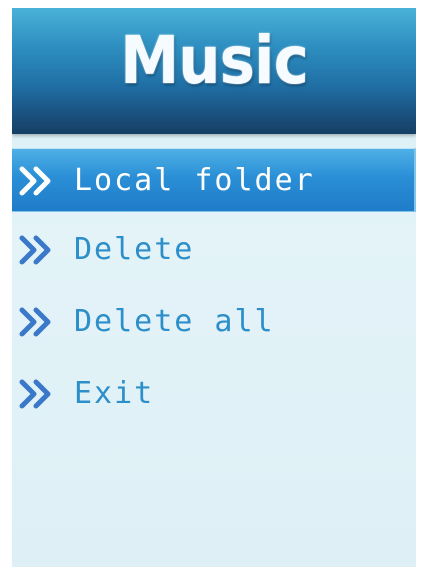 The width and height of the screenshot is (426, 573). I want to click on menu-item-delete-all: Delete all, so click(214, 322).